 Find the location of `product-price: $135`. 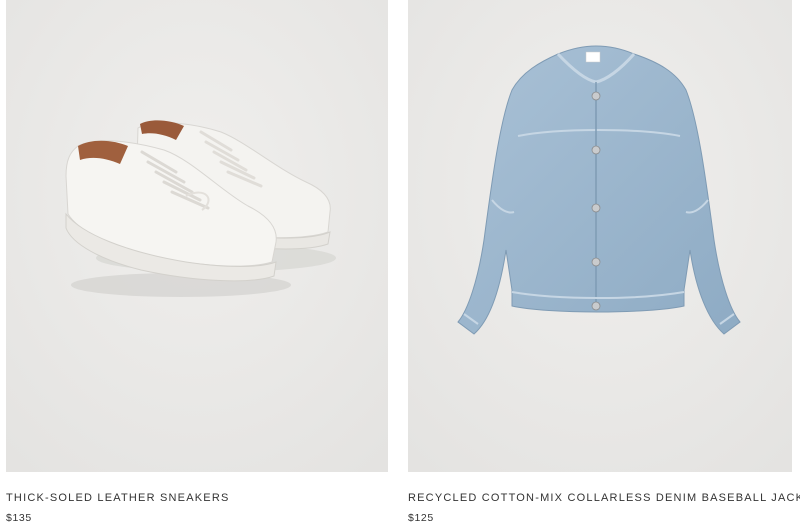

product-price: $135 is located at coordinates (19, 518).